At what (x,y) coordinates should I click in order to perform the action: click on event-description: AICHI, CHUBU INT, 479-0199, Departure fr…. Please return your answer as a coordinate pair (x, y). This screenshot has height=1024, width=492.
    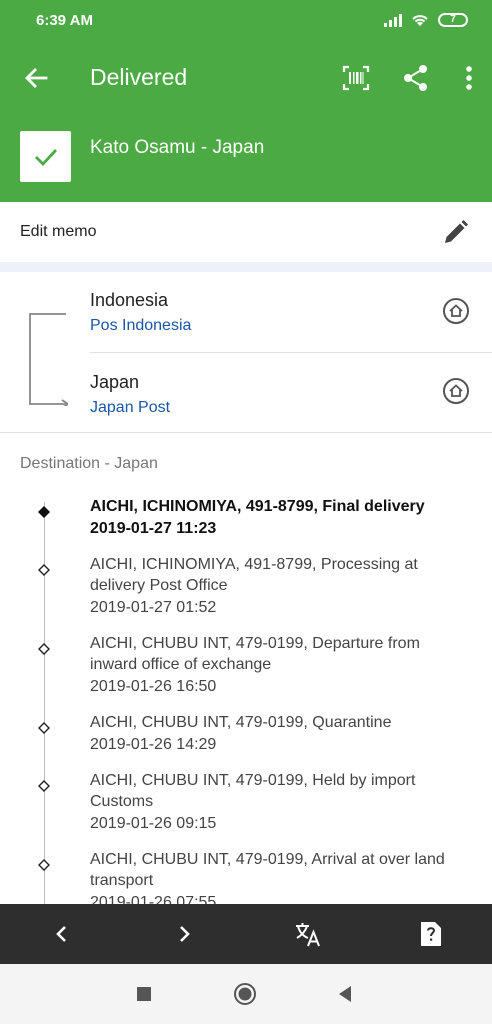
    Looking at the image, I should click on (255, 654).